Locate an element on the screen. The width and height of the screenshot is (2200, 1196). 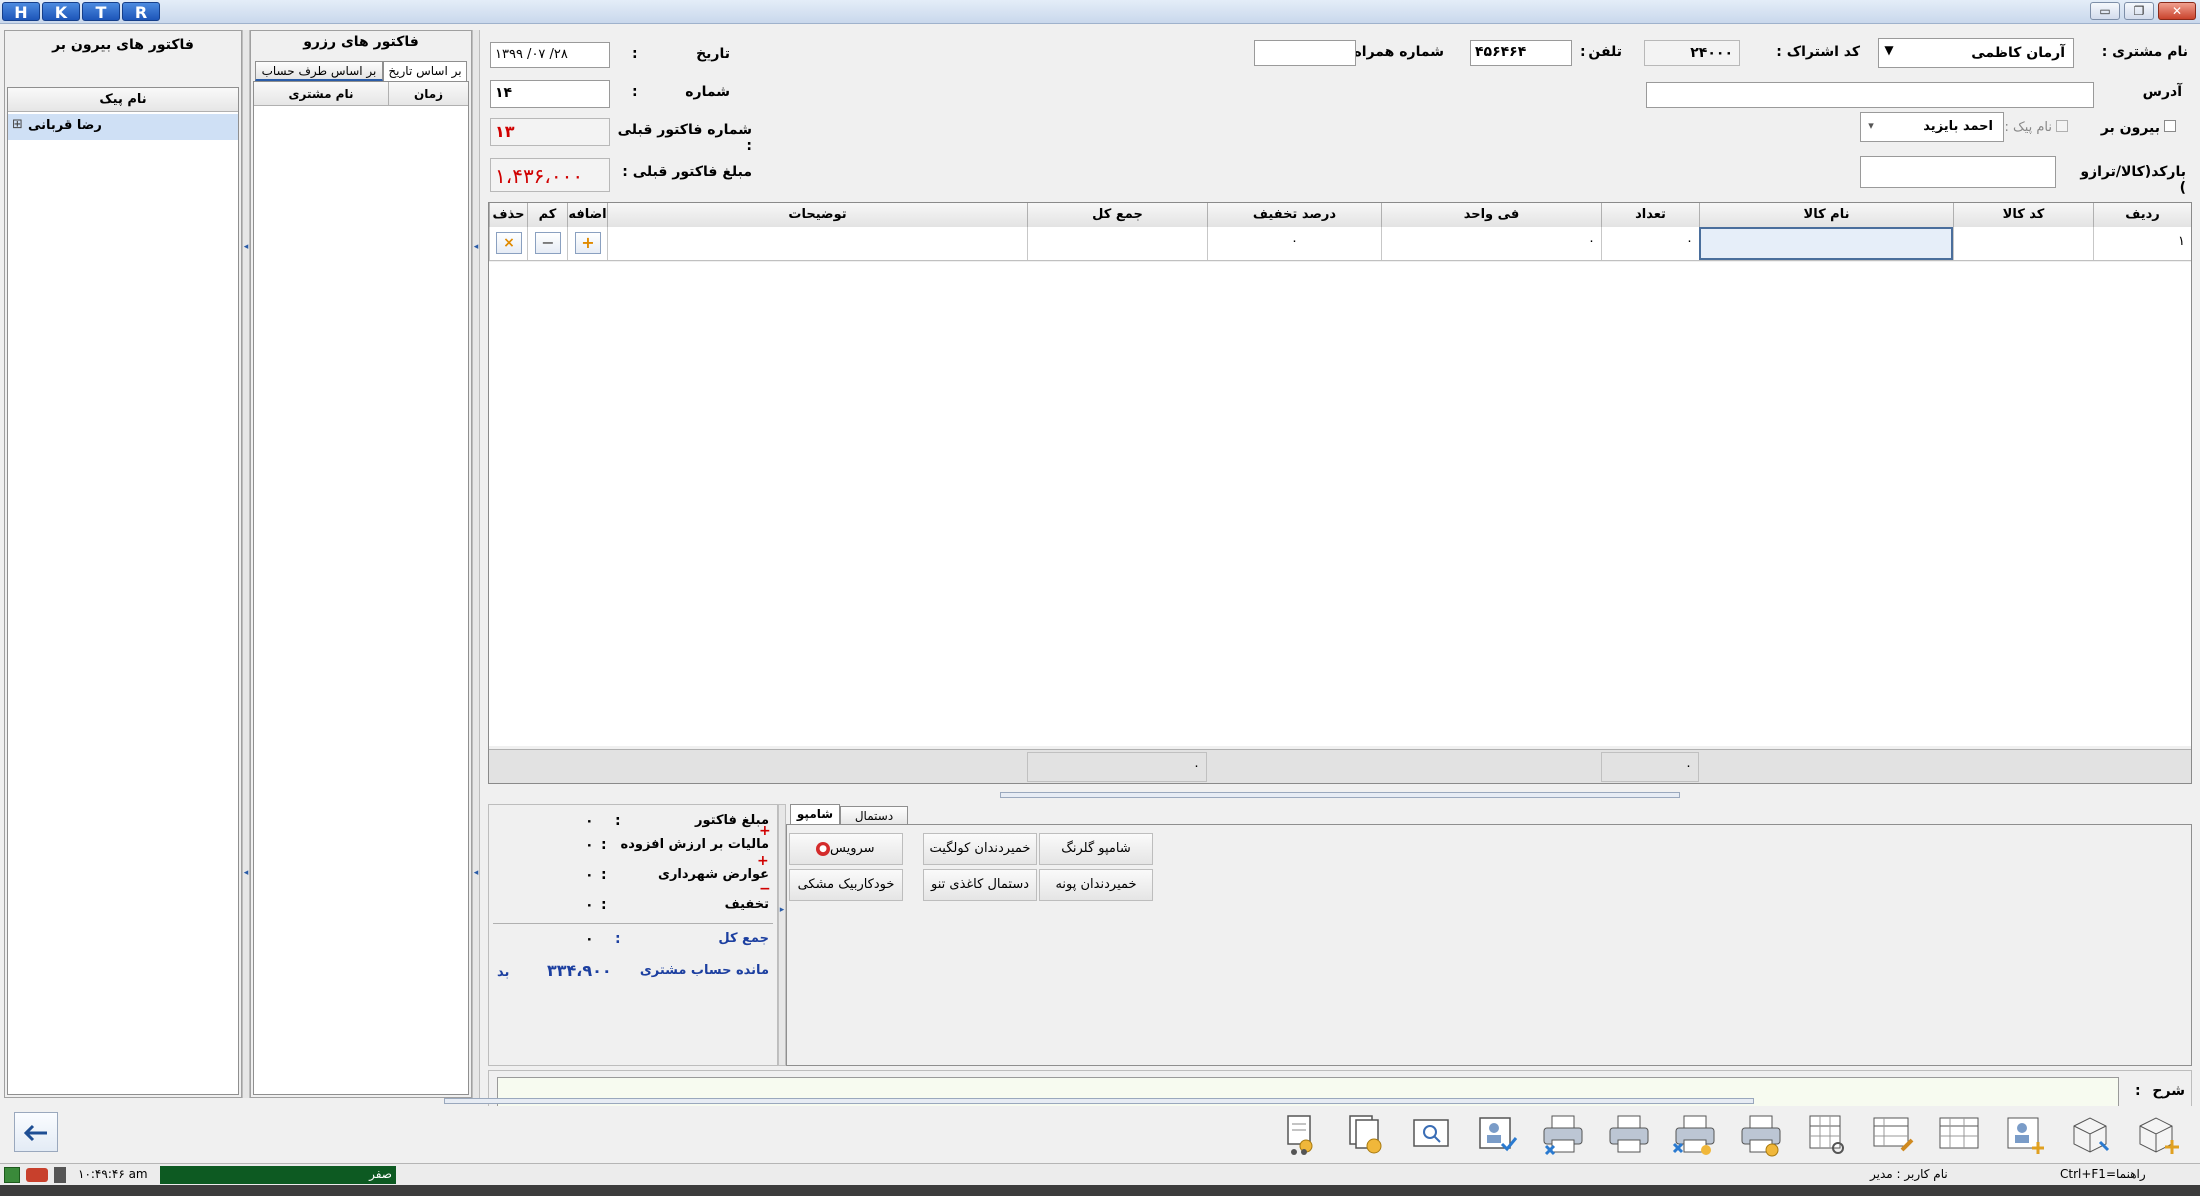
address-input is located at coordinates (1870, 95).